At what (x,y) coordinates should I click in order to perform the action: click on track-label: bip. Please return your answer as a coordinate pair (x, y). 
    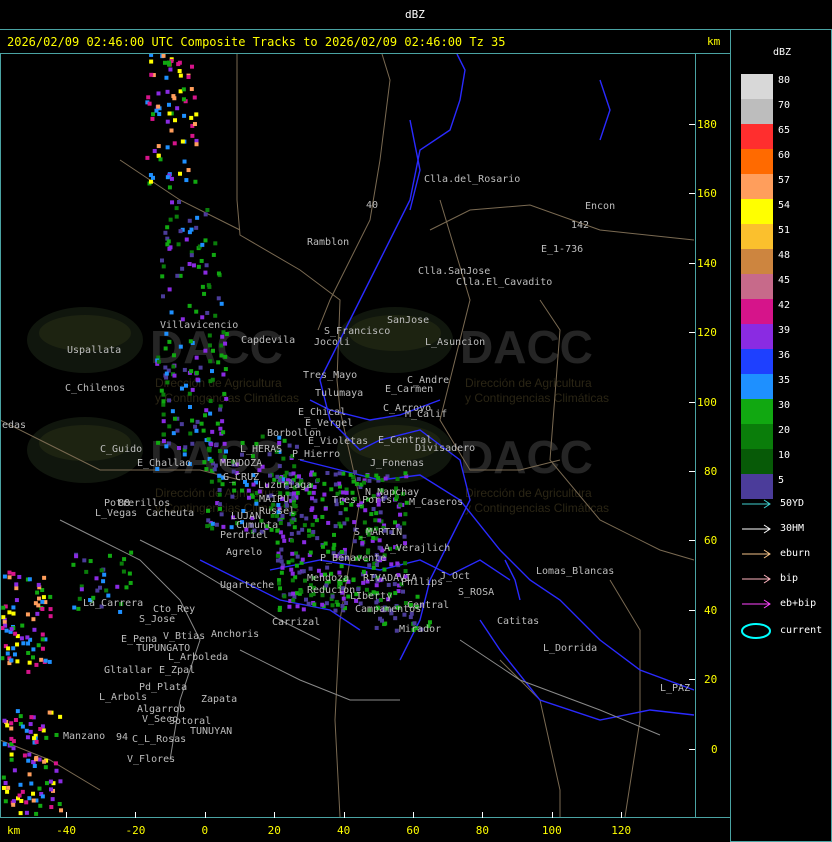
    Looking at the image, I should click on (789, 578).